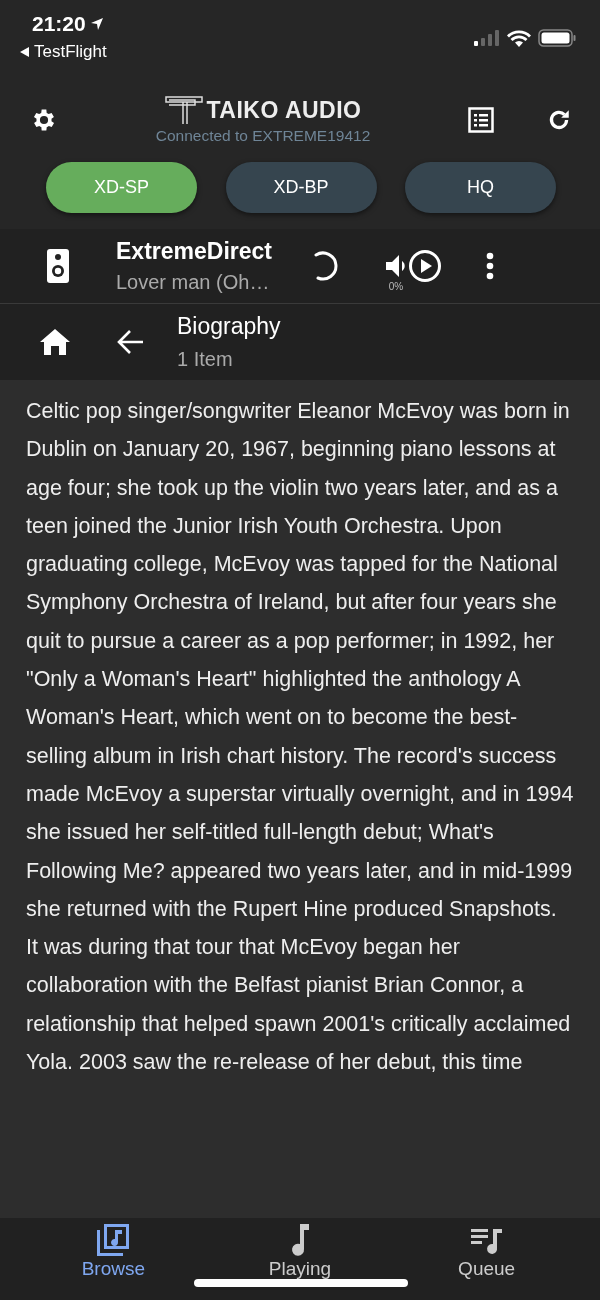 The height and width of the screenshot is (1300, 600). Describe the element at coordinates (205, 359) in the screenshot. I see `item-count: 1 Item` at that location.